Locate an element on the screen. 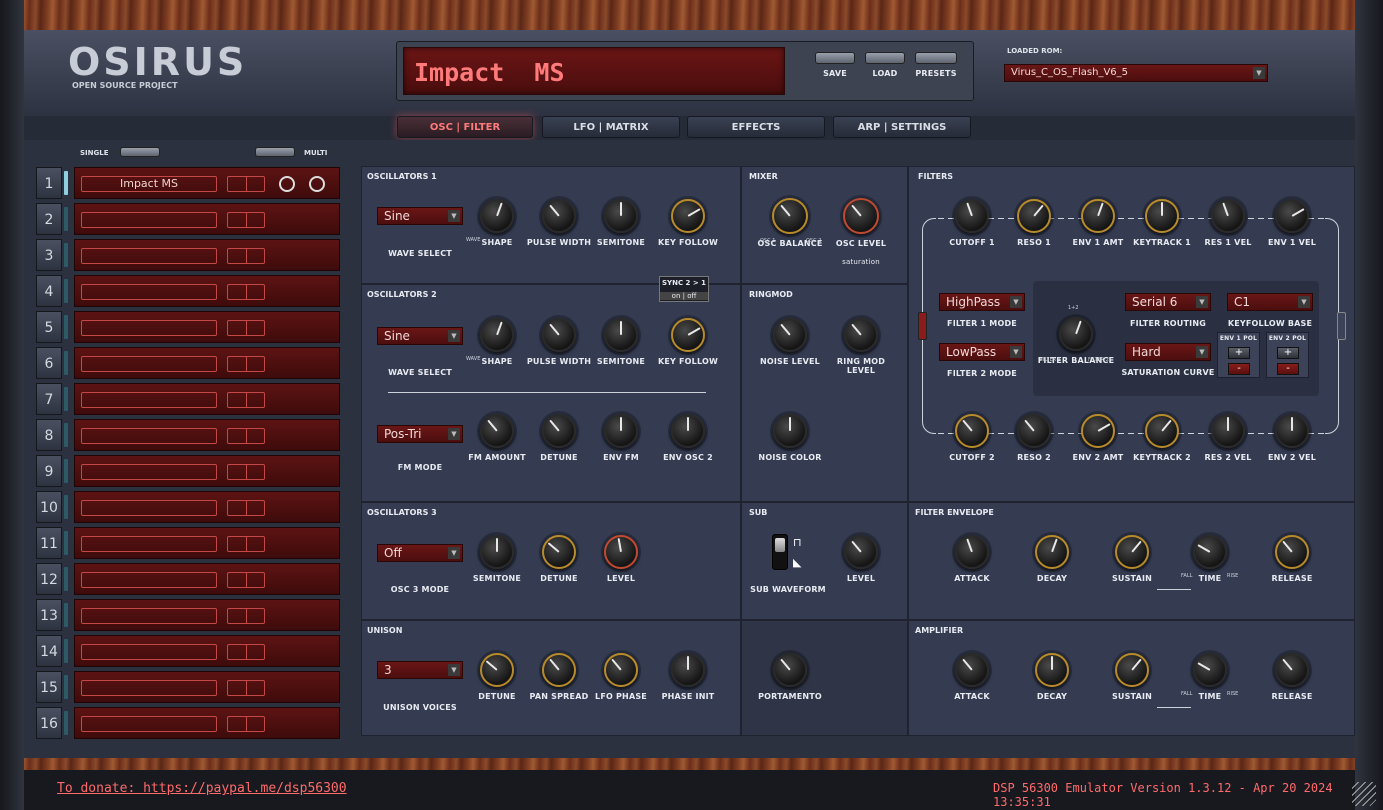 The width and height of the screenshot is (1383, 810). tab-lfo-matrix: LFO | MATRIX is located at coordinates (611, 127).